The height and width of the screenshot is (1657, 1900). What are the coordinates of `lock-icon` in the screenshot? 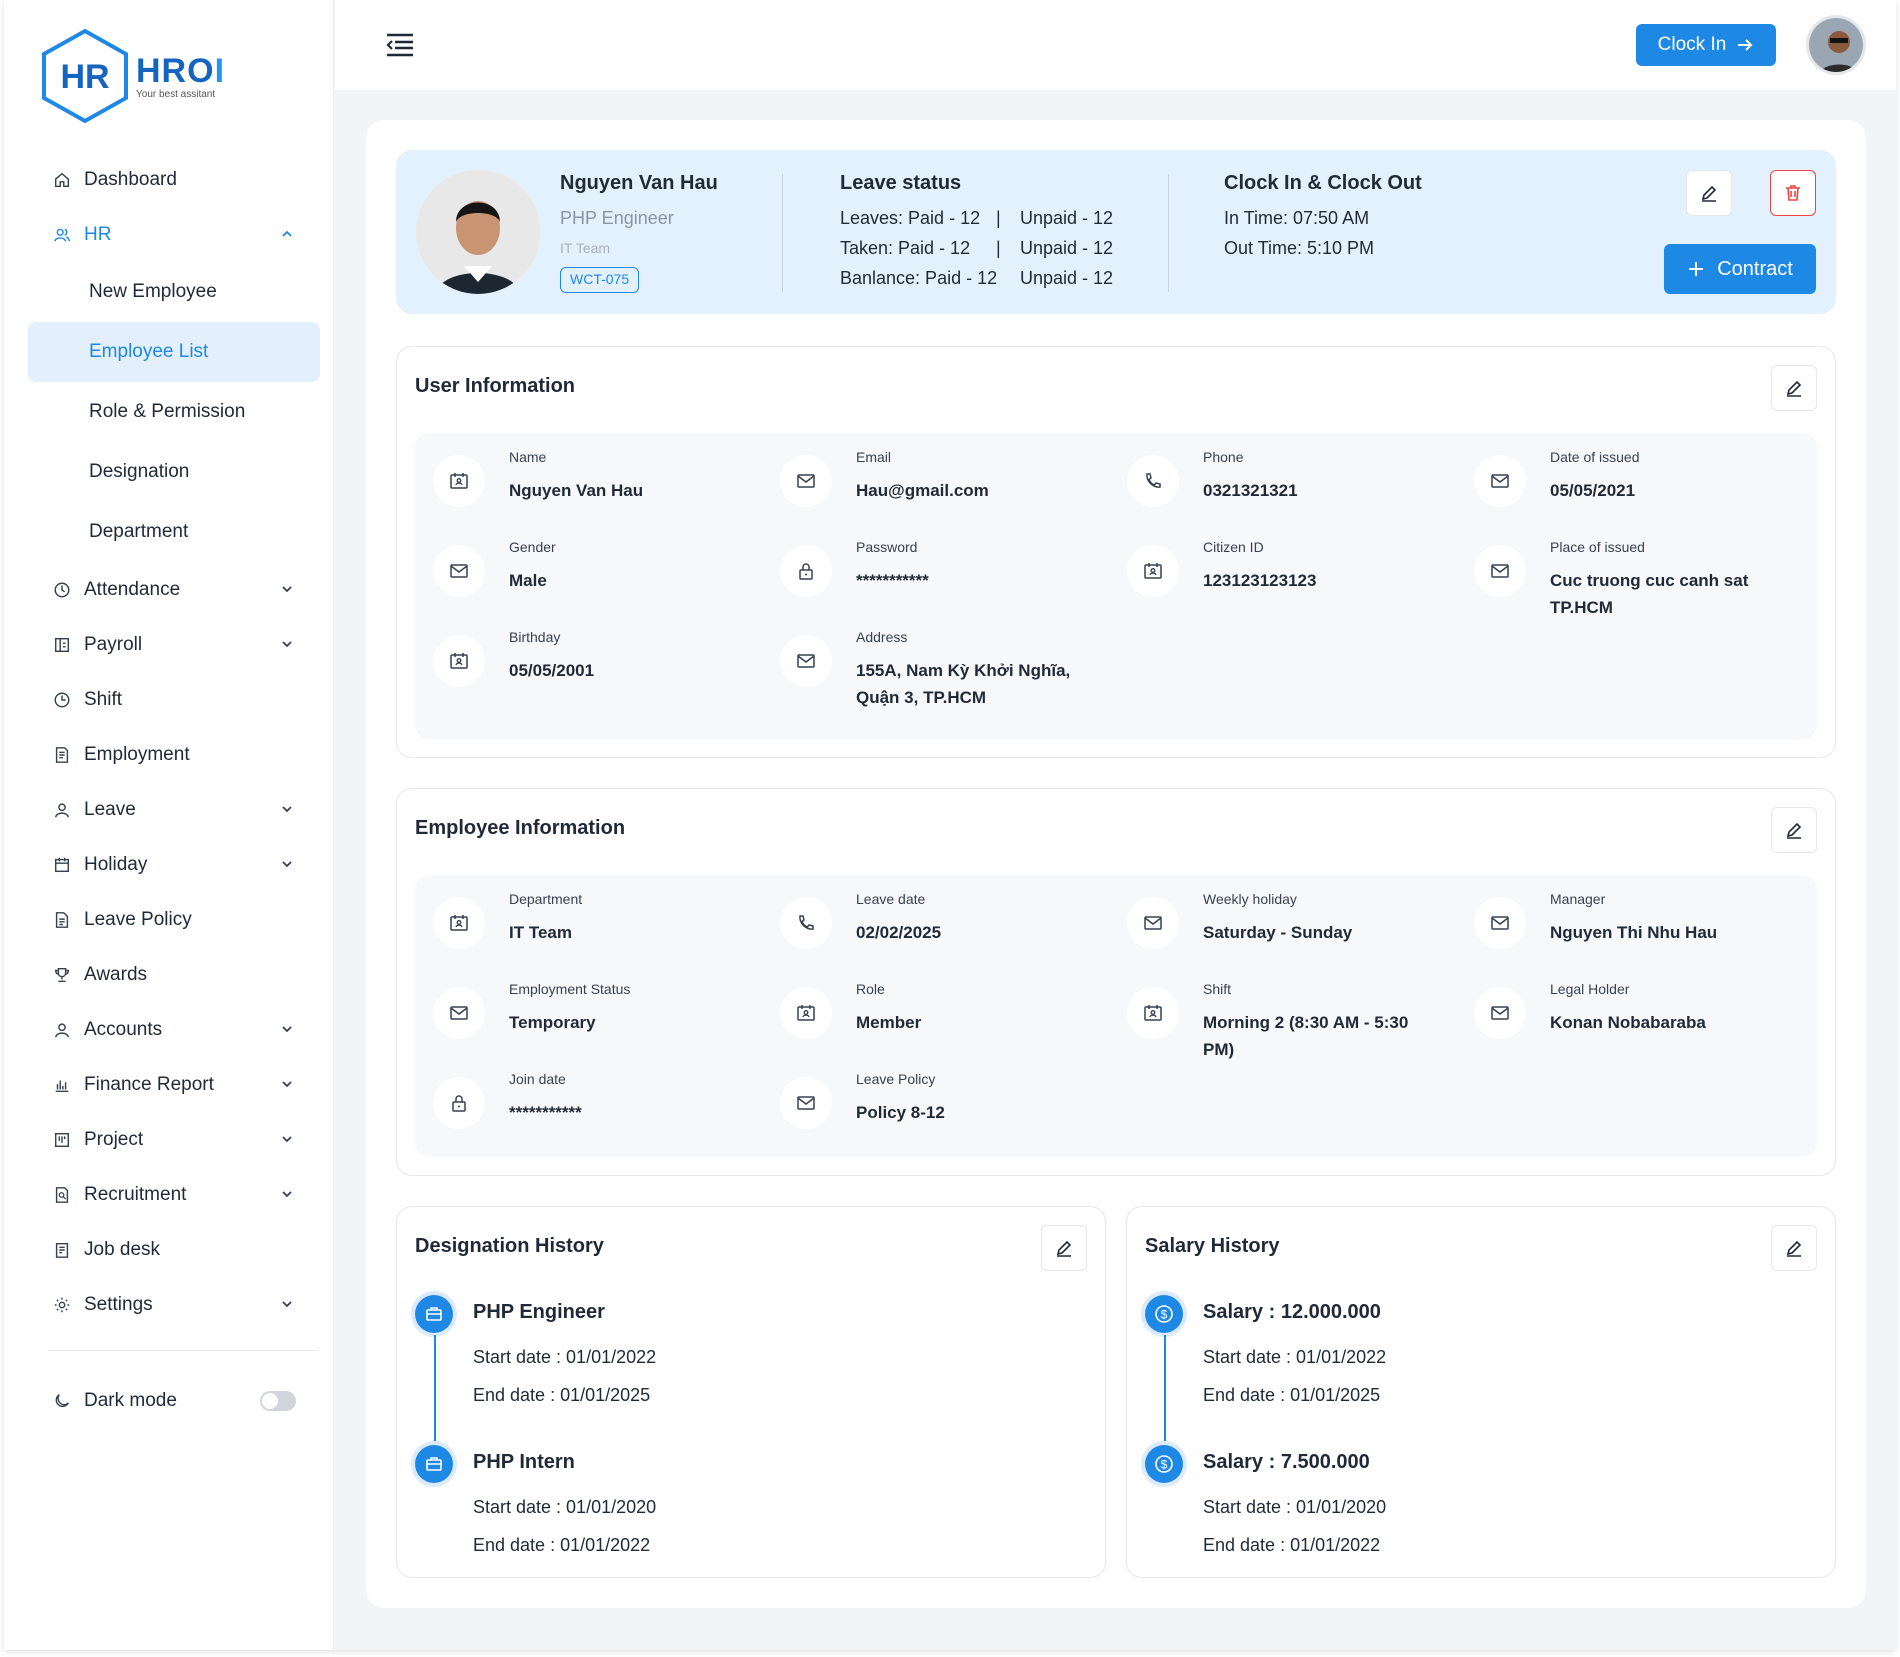 It's located at (806, 571).